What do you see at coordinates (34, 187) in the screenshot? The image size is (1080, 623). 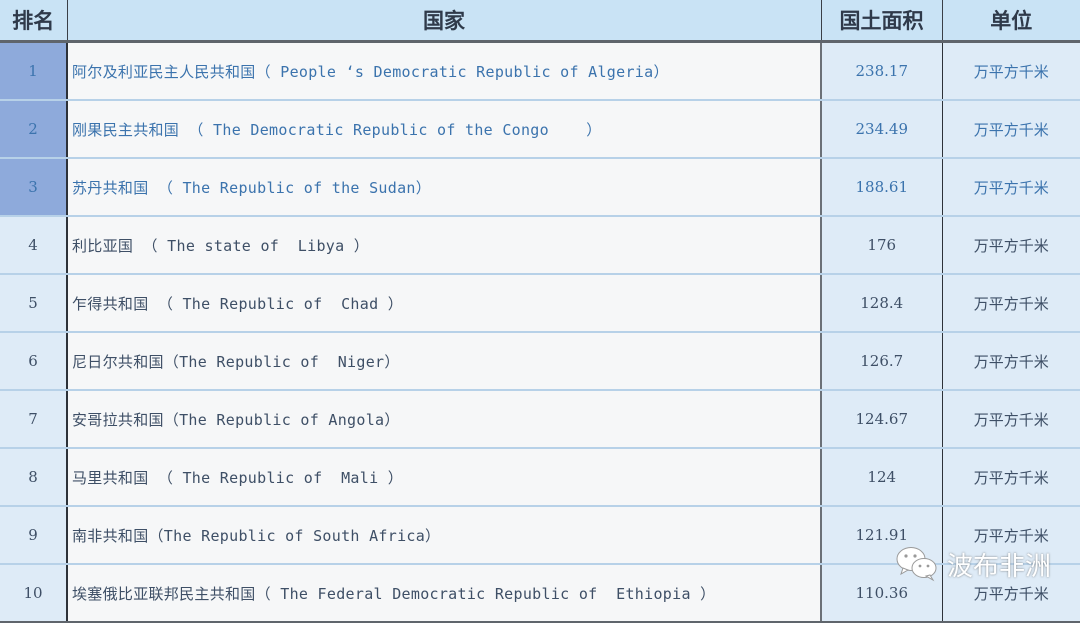 I see `rank-cell: 3` at bounding box center [34, 187].